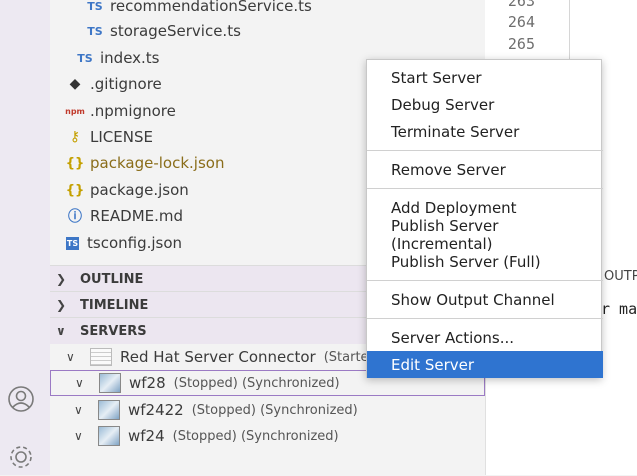  I want to click on server-name: wf28, so click(147, 383).